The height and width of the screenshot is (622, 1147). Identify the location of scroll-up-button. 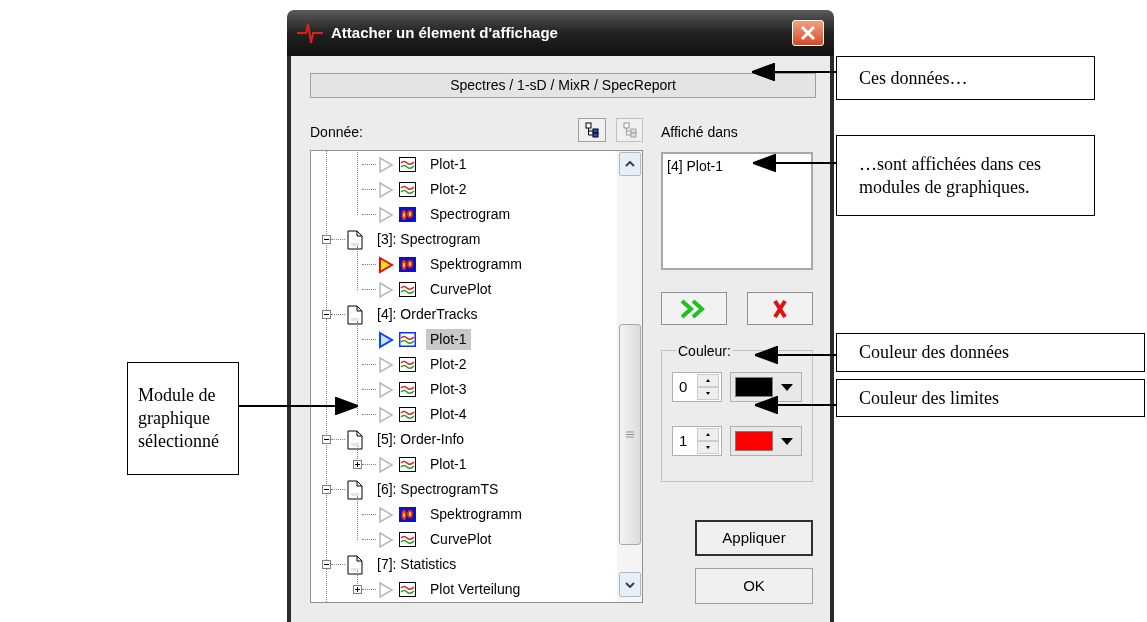
(629, 164).